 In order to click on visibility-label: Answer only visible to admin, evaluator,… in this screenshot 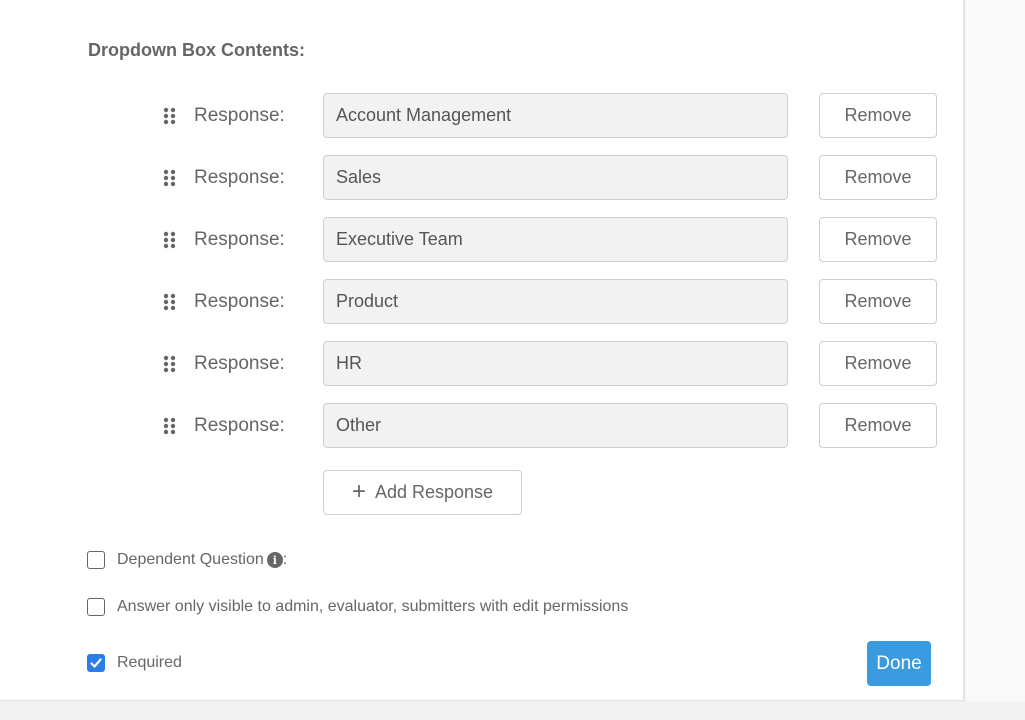, I will do `click(373, 606)`.